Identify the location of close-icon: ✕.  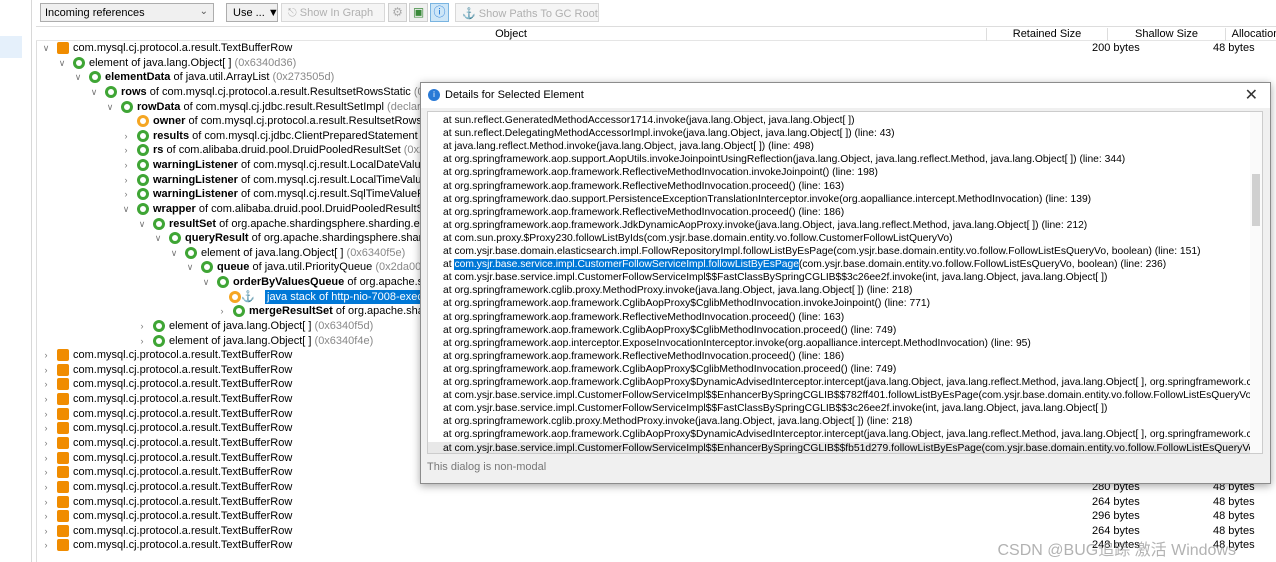
(1251, 95).